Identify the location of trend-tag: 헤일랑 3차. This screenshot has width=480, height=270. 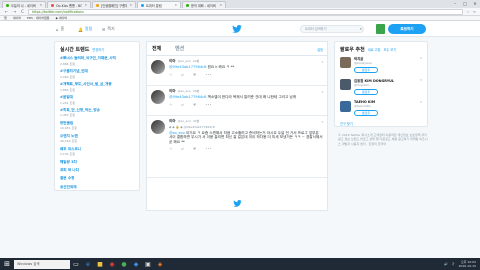
(97, 162).